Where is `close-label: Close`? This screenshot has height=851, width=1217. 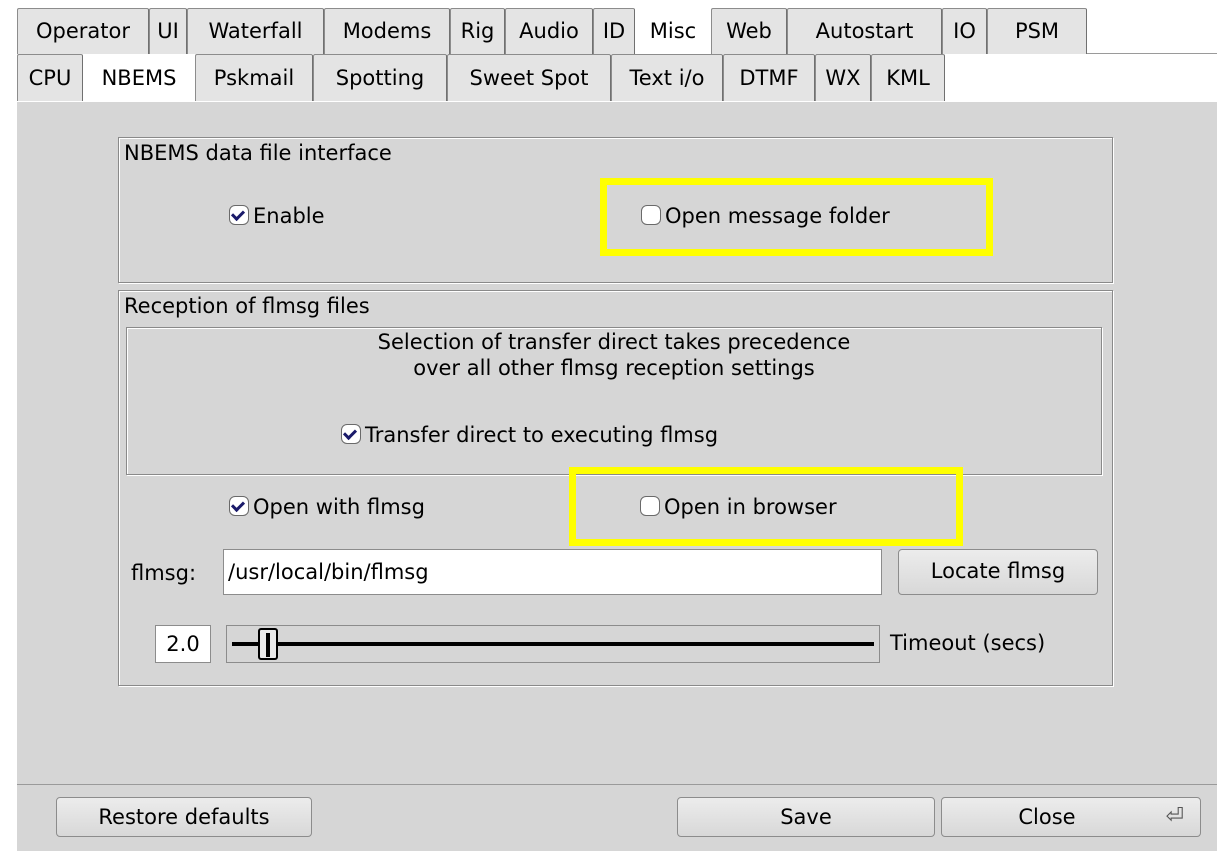 close-label: Close is located at coordinates (1047, 817).